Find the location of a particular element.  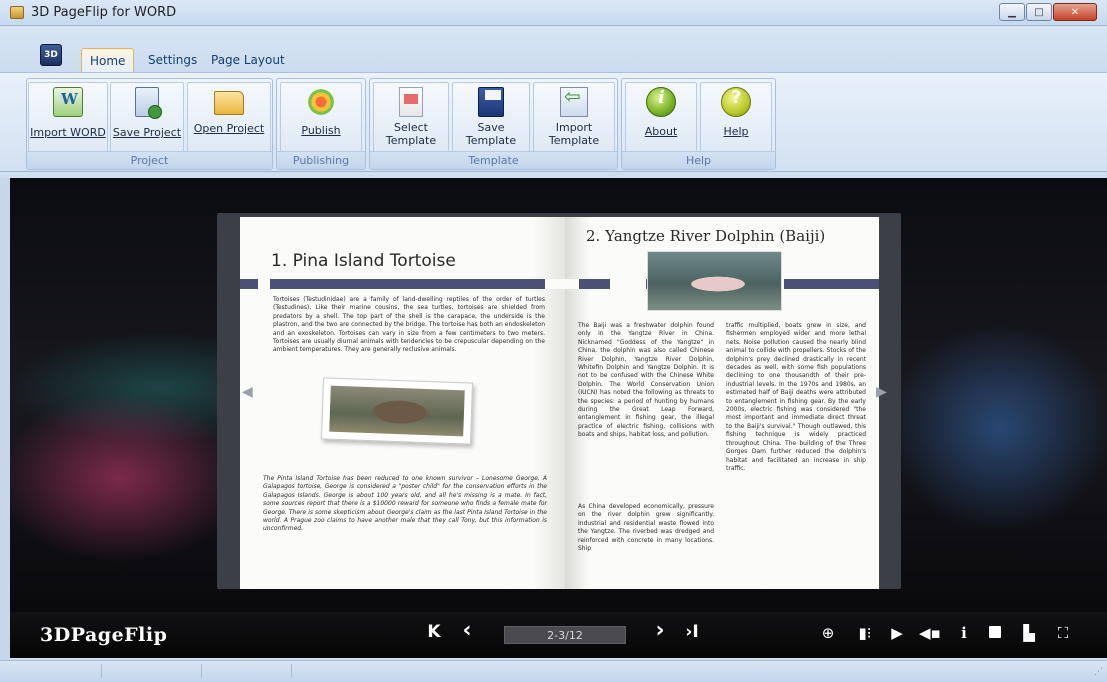

info-icon: i is located at coordinates (964, 633).